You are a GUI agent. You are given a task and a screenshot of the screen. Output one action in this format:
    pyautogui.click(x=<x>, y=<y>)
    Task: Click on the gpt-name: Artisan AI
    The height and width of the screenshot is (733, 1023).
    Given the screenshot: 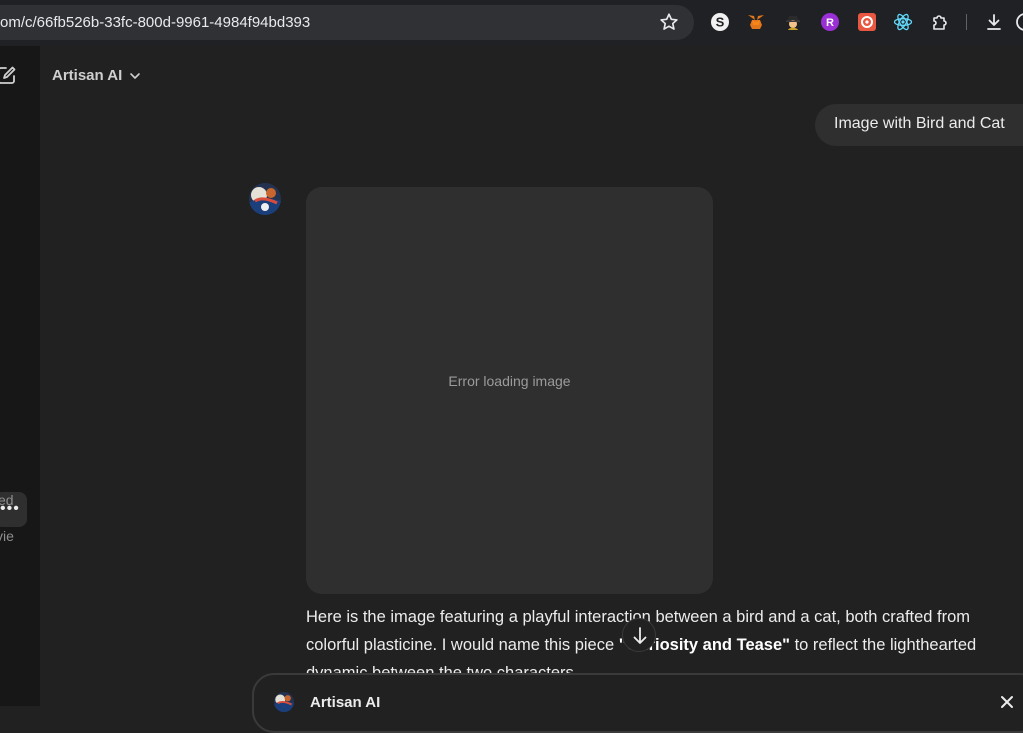 What is the action you would take?
    pyautogui.click(x=345, y=702)
    